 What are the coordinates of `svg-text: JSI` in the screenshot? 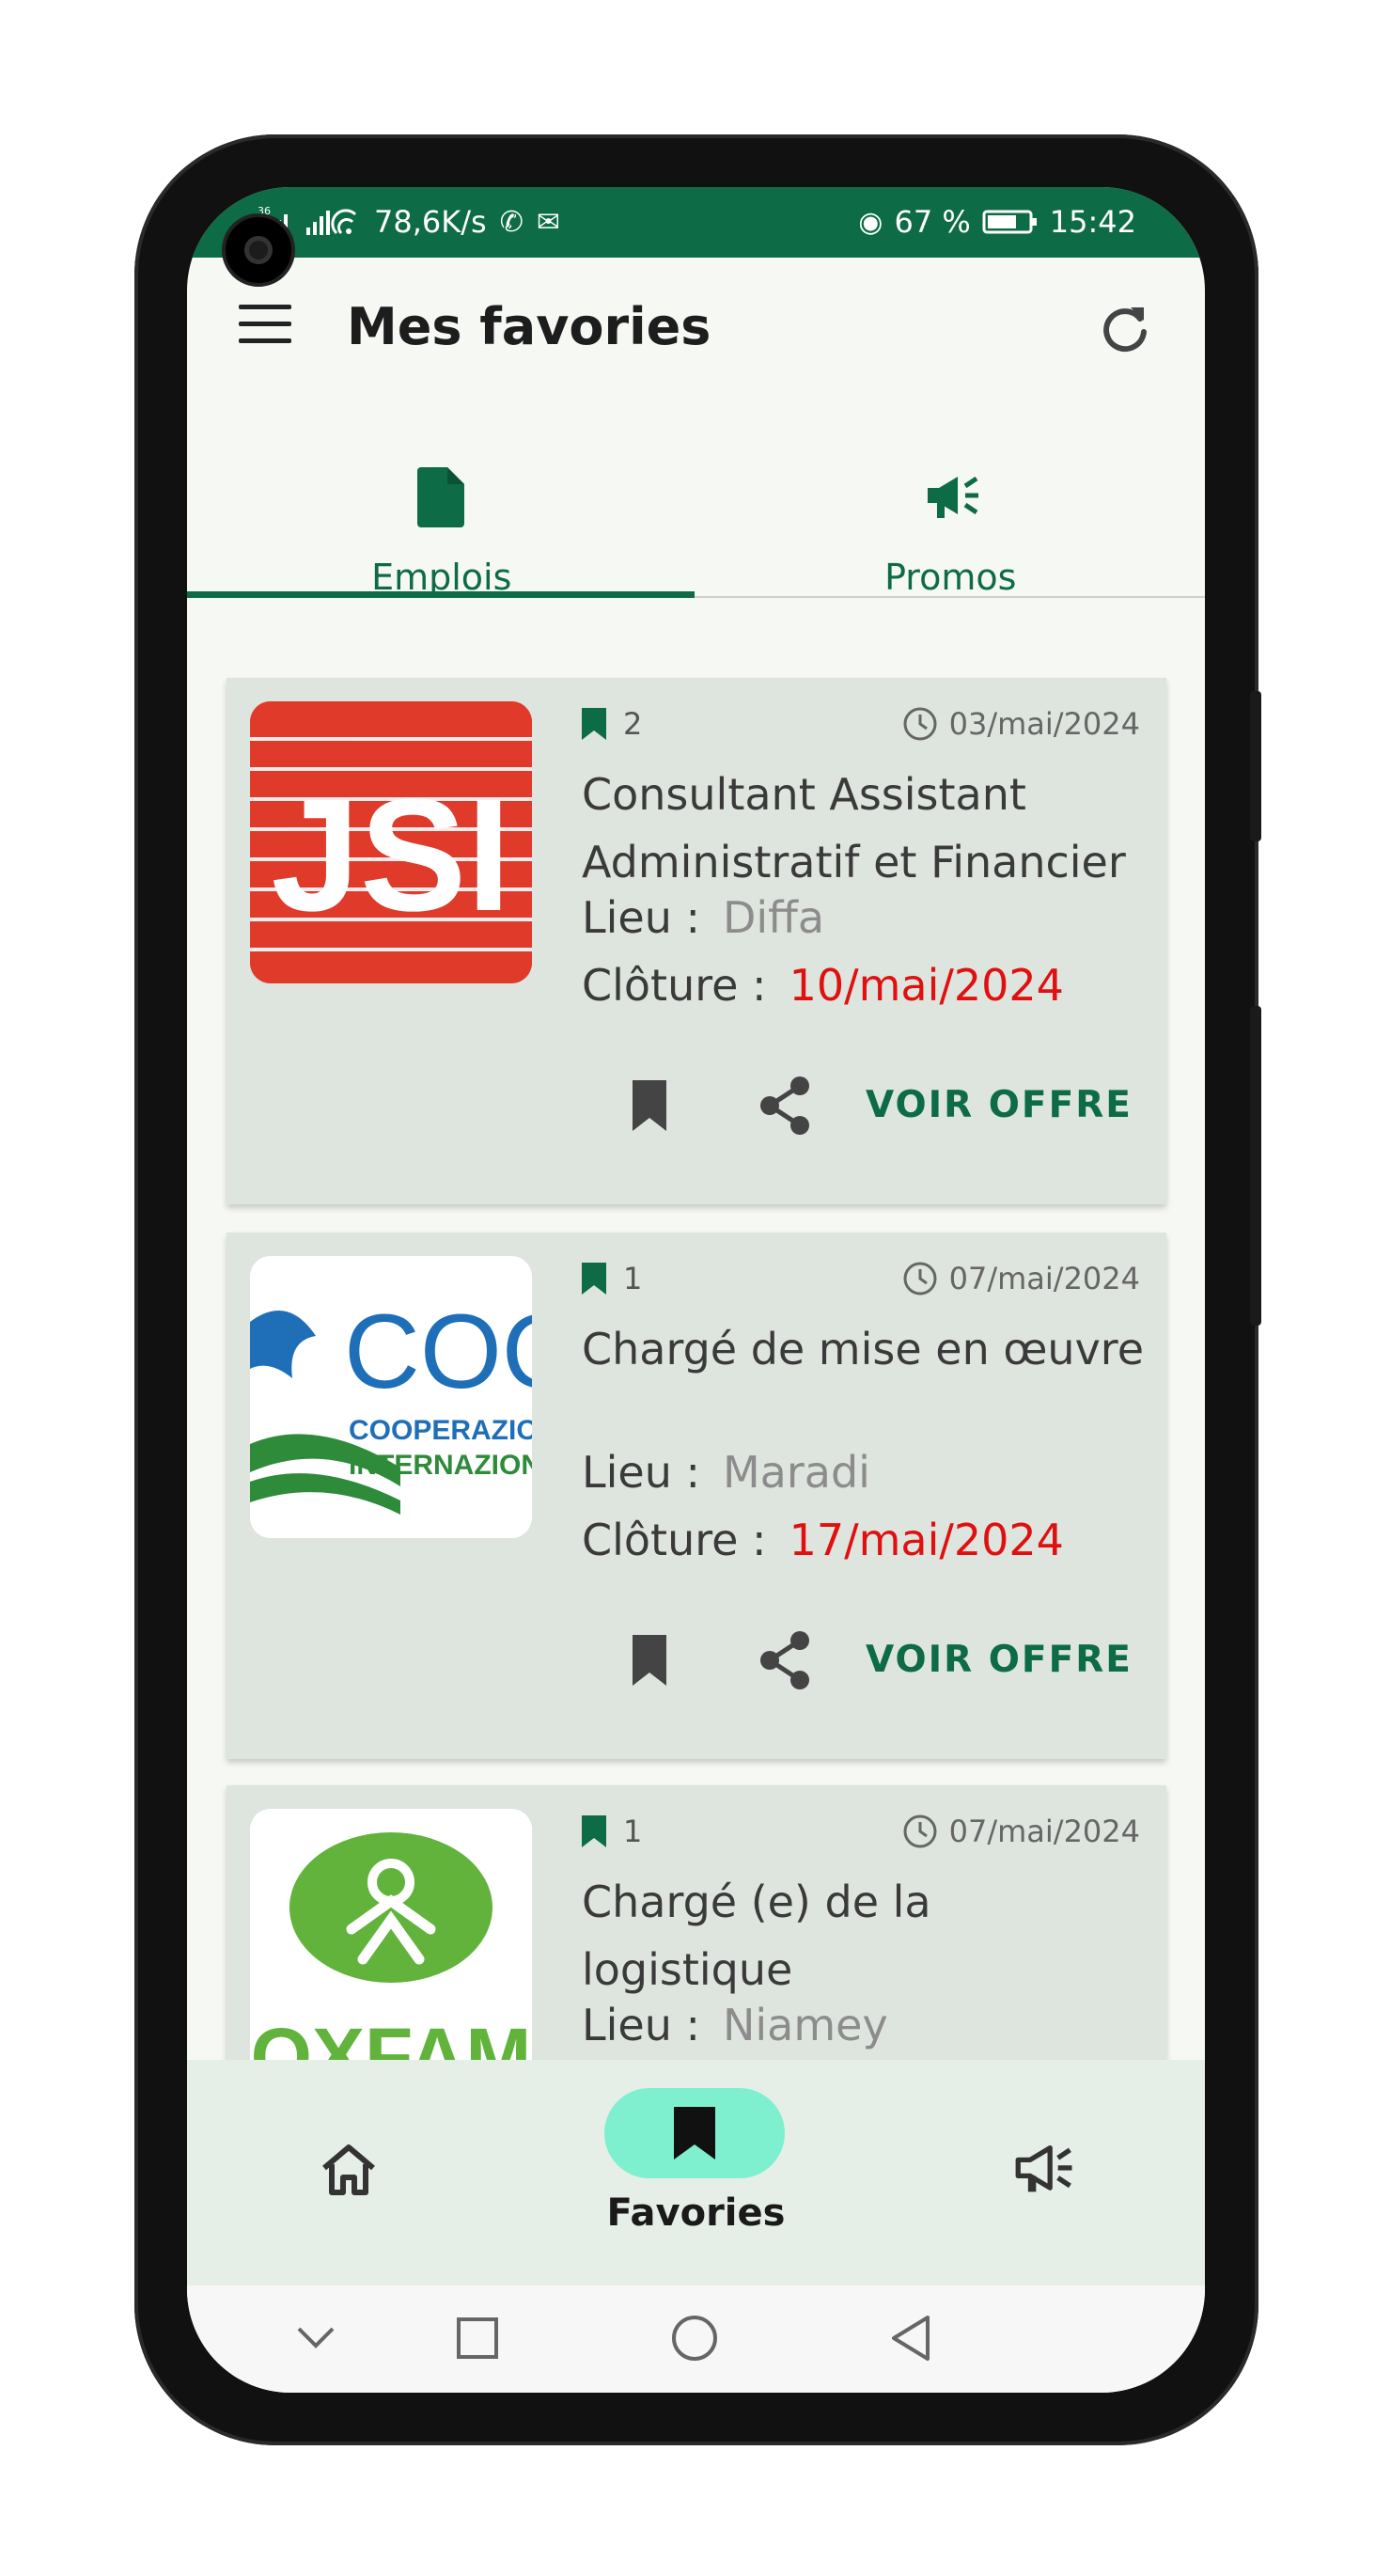 It's located at (391, 856).